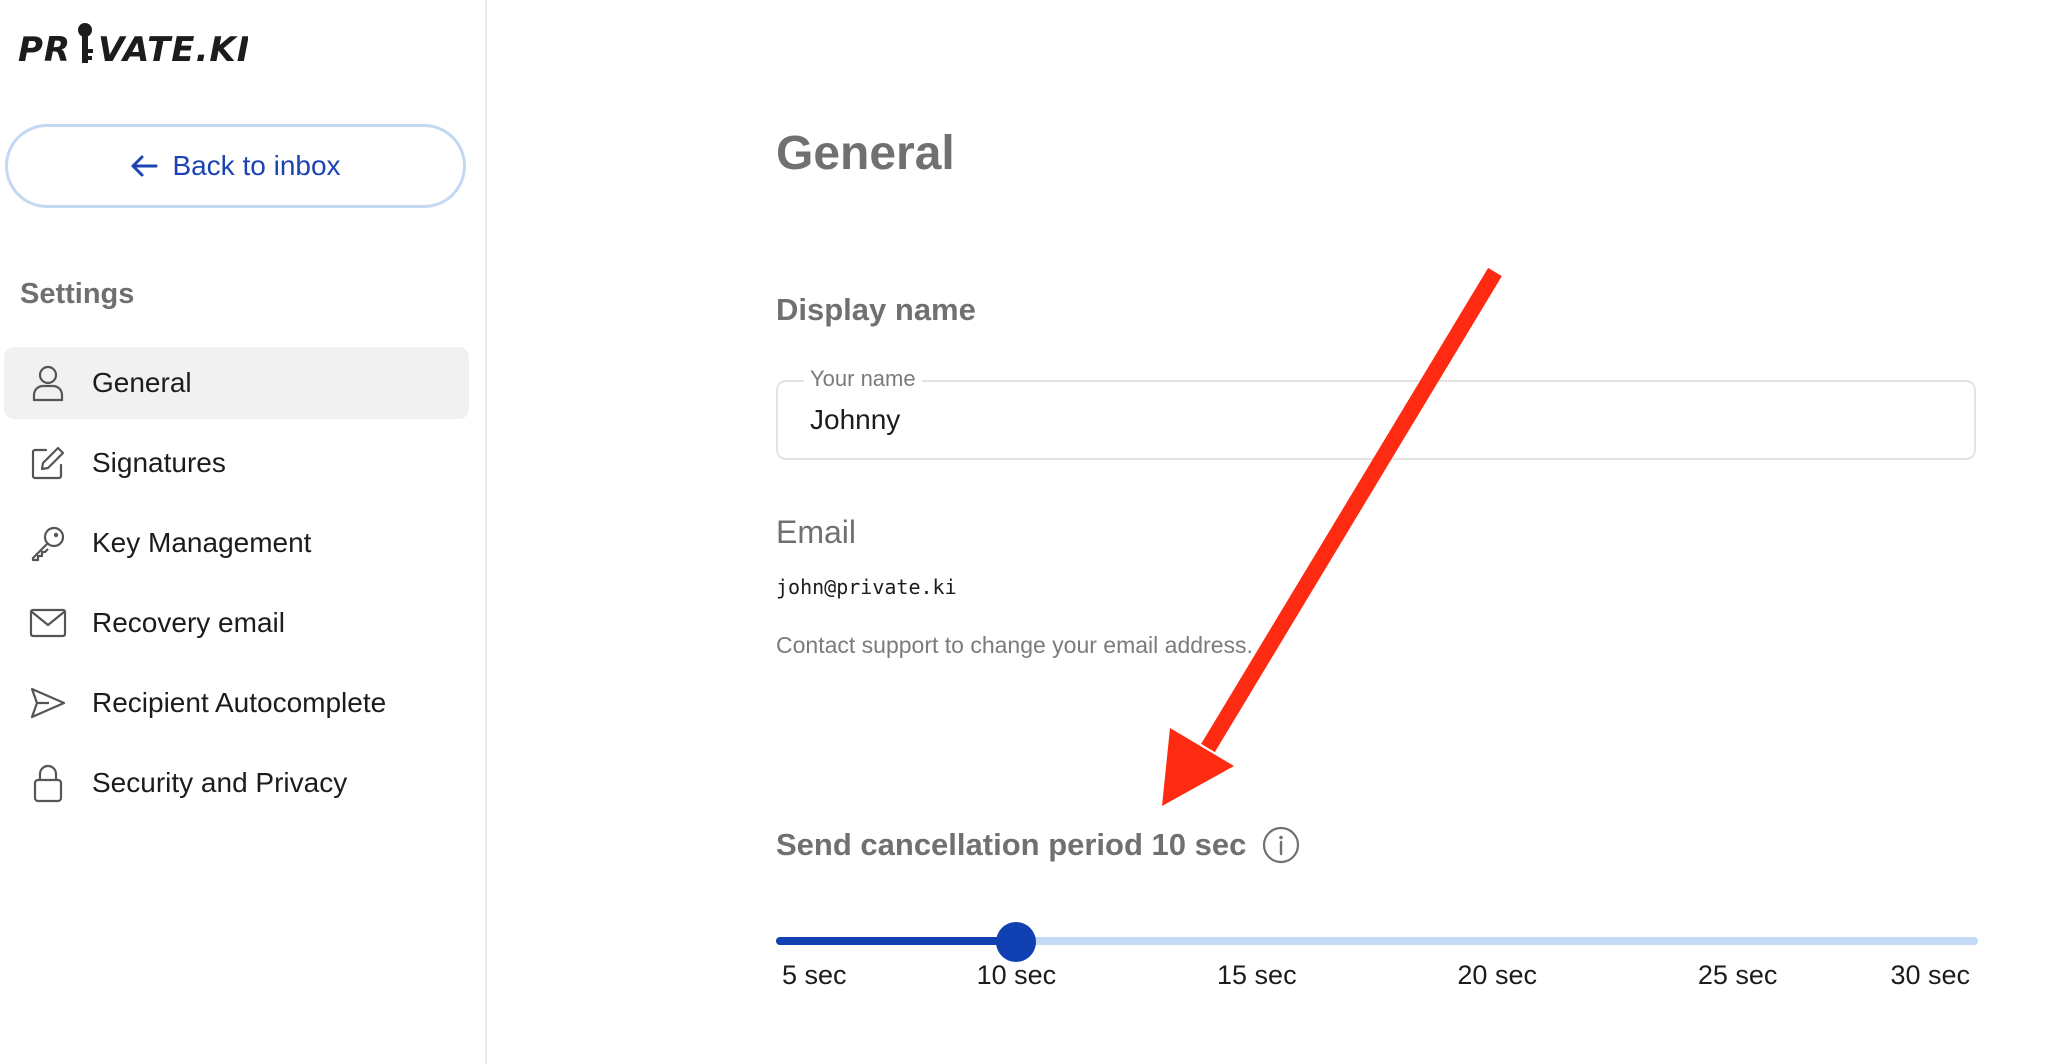 The width and height of the screenshot is (2047, 1064). I want to click on slider-track, so click(896, 941).